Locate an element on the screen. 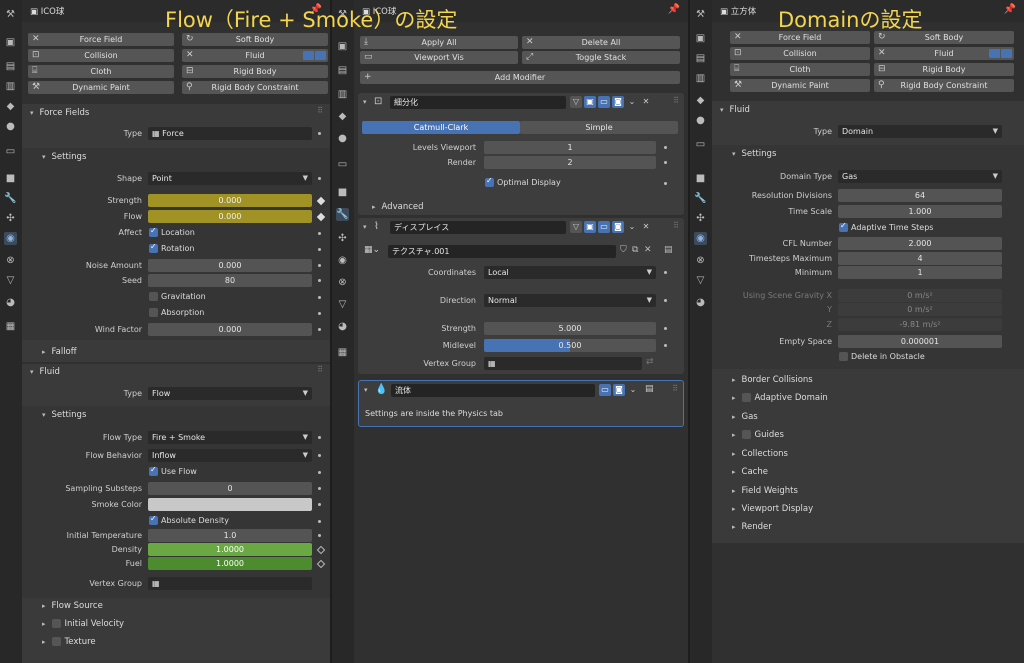 This screenshot has width=1024, height=663. on-cage-icon: ▣ is located at coordinates (590, 102).